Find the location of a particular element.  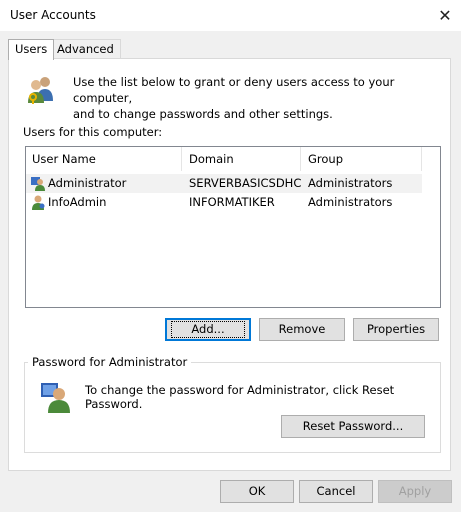

window-title: User Accounts is located at coordinates (53, 15).